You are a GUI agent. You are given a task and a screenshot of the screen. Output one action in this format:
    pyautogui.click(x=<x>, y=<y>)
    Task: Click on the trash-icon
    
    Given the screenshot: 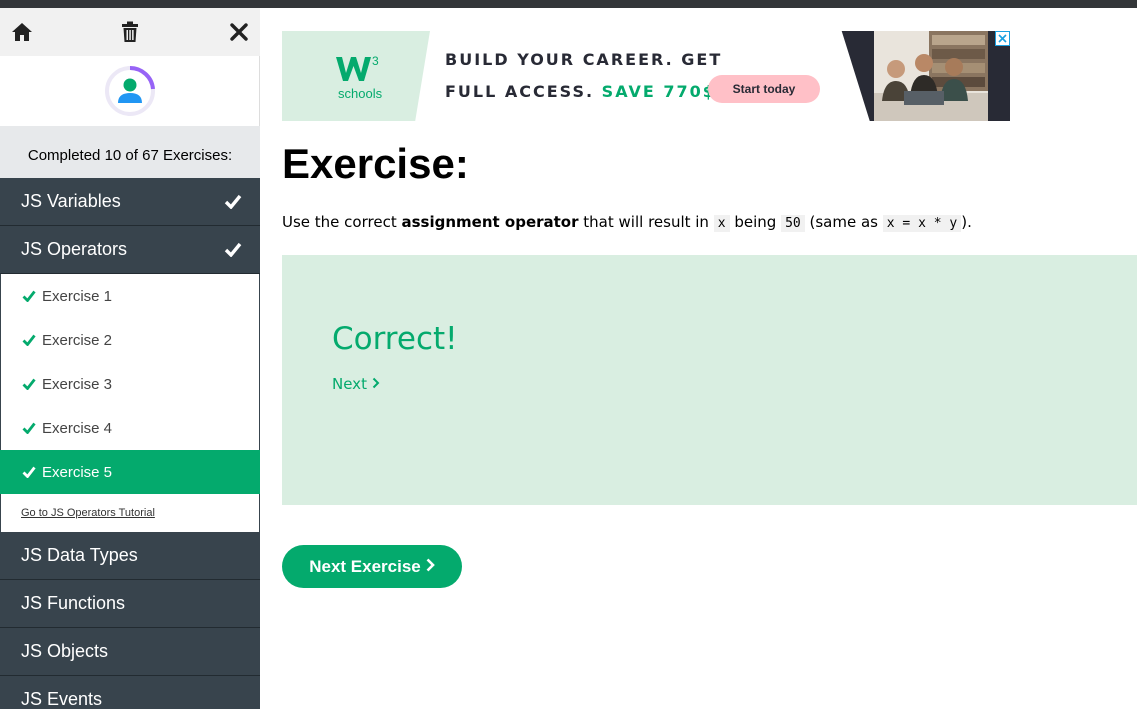 What is the action you would take?
    pyautogui.click(x=130, y=32)
    